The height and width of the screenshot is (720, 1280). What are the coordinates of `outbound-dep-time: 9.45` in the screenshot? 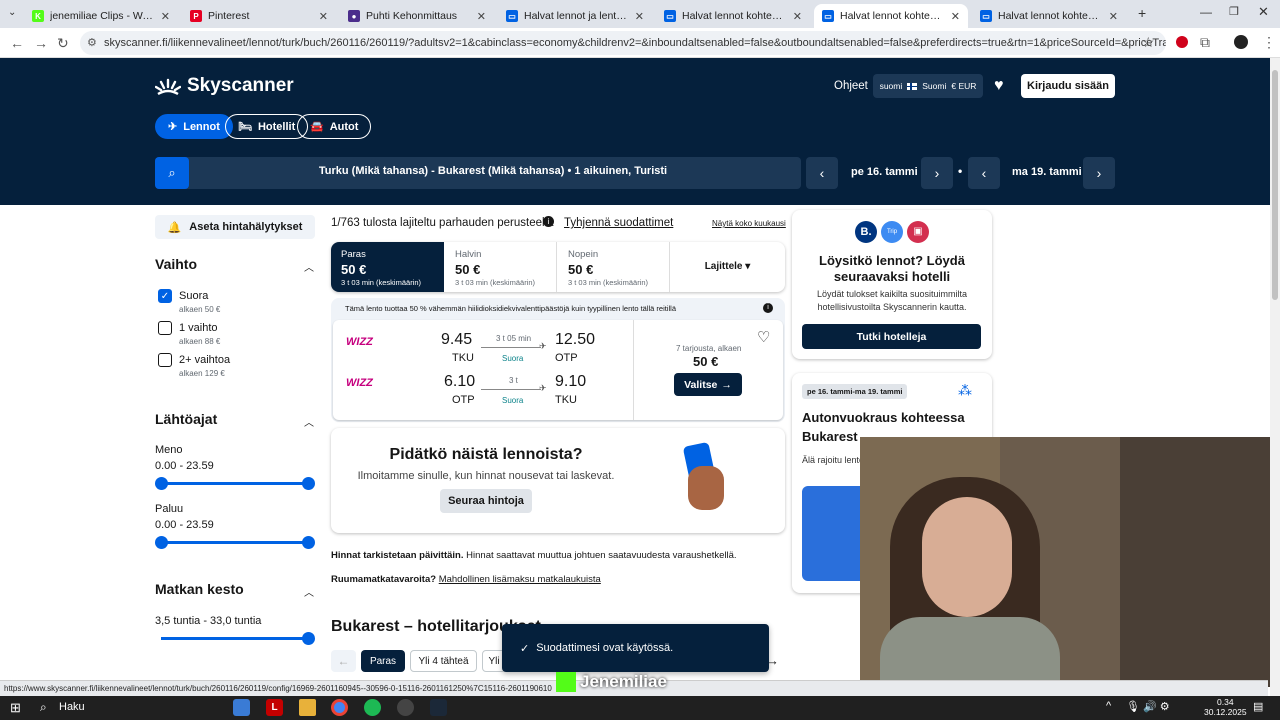 It's located at (457, 339).